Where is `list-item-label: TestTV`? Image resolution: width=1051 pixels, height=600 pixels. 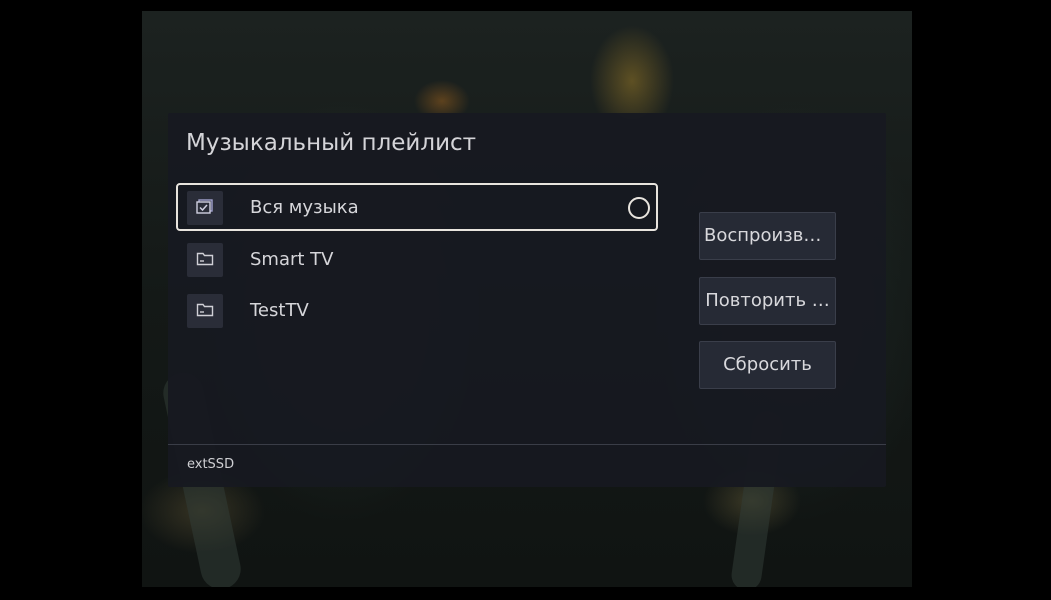 list-item-label: TestTV is located at coordinates (279, 310).